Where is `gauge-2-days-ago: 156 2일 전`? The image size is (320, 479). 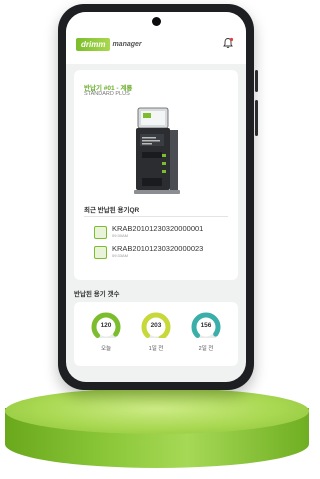 gauge-2-days-ago: 156 2일 전 is located at coordinates (206, 336).